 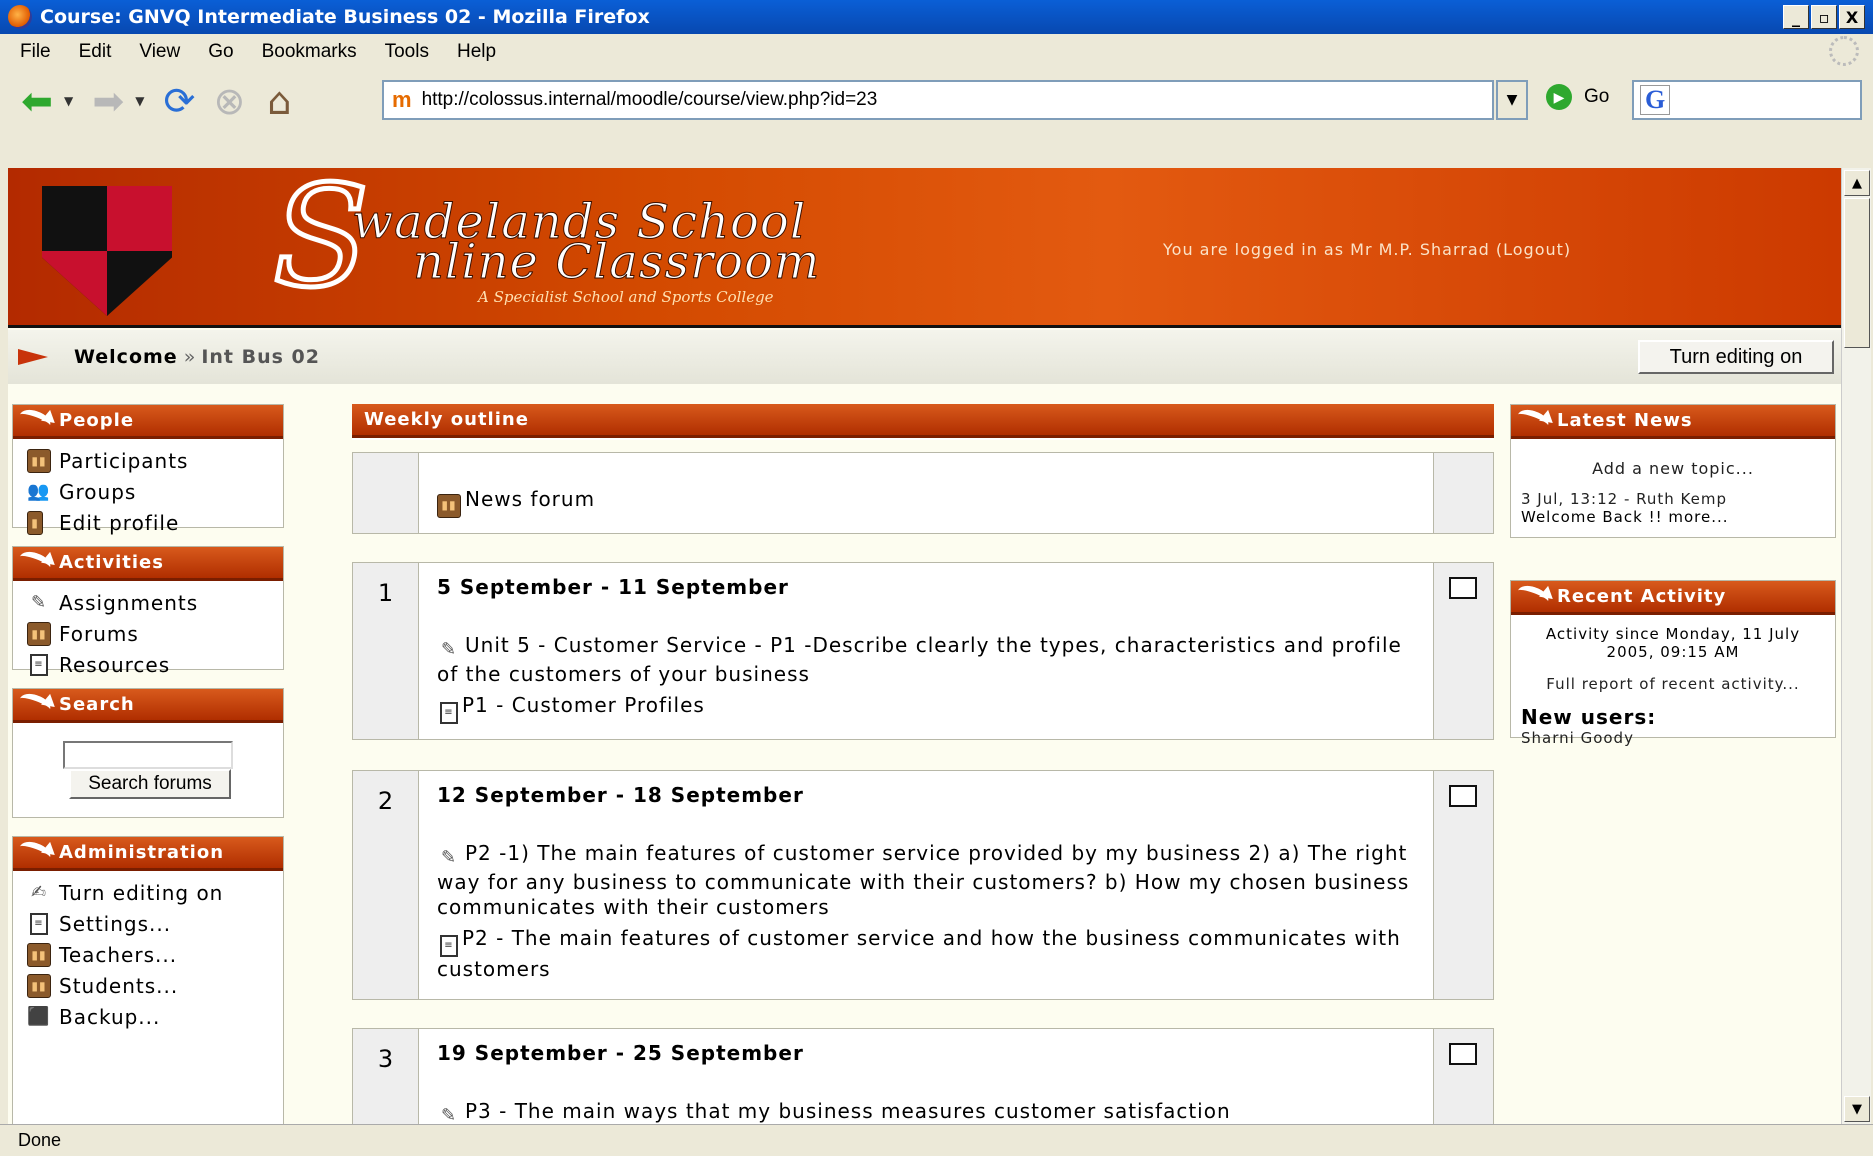 I want to click on people-block-header: People, so click(x=148, y=422).